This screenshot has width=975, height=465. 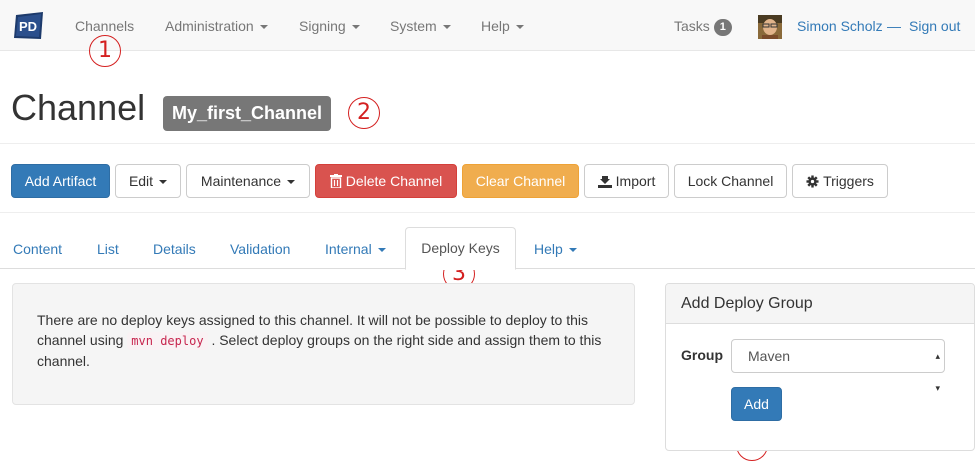 I want to click on import-label: Import, so click(x=635, y=181).